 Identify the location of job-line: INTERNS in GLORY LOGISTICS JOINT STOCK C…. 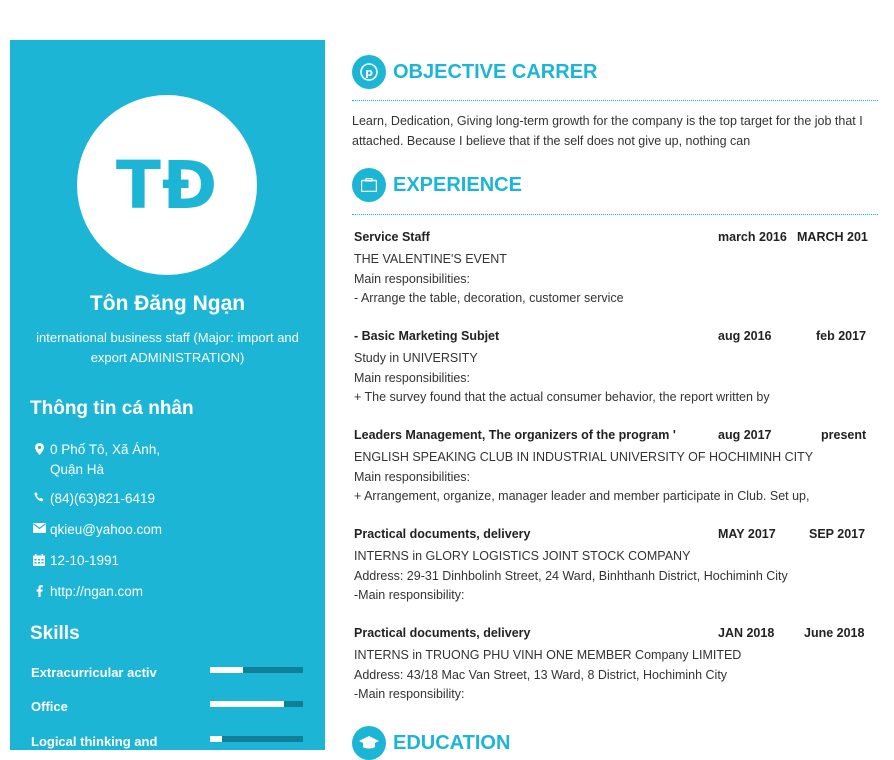
(522, 556).